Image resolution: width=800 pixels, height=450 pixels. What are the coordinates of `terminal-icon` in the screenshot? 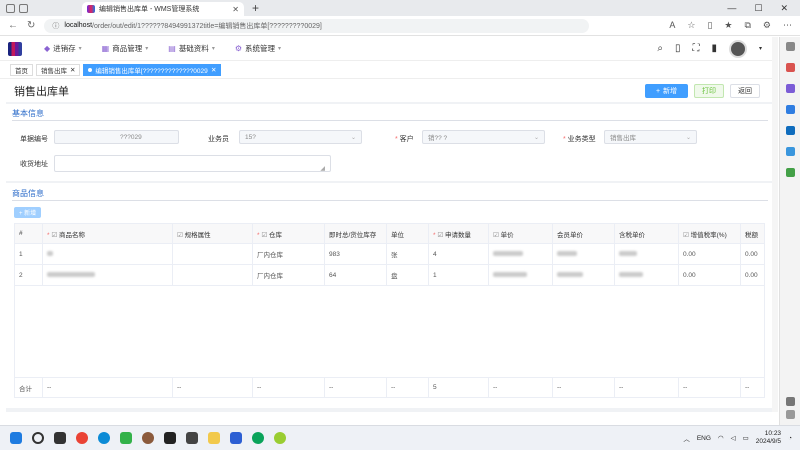 It's located at (170, 438).